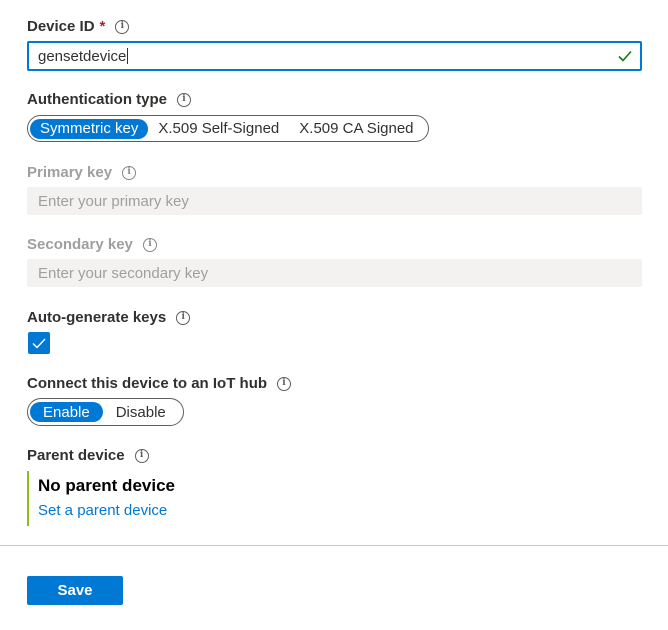  I want to click on secondary-key-placeholder: Enter your secondary key, so click(123, 273).